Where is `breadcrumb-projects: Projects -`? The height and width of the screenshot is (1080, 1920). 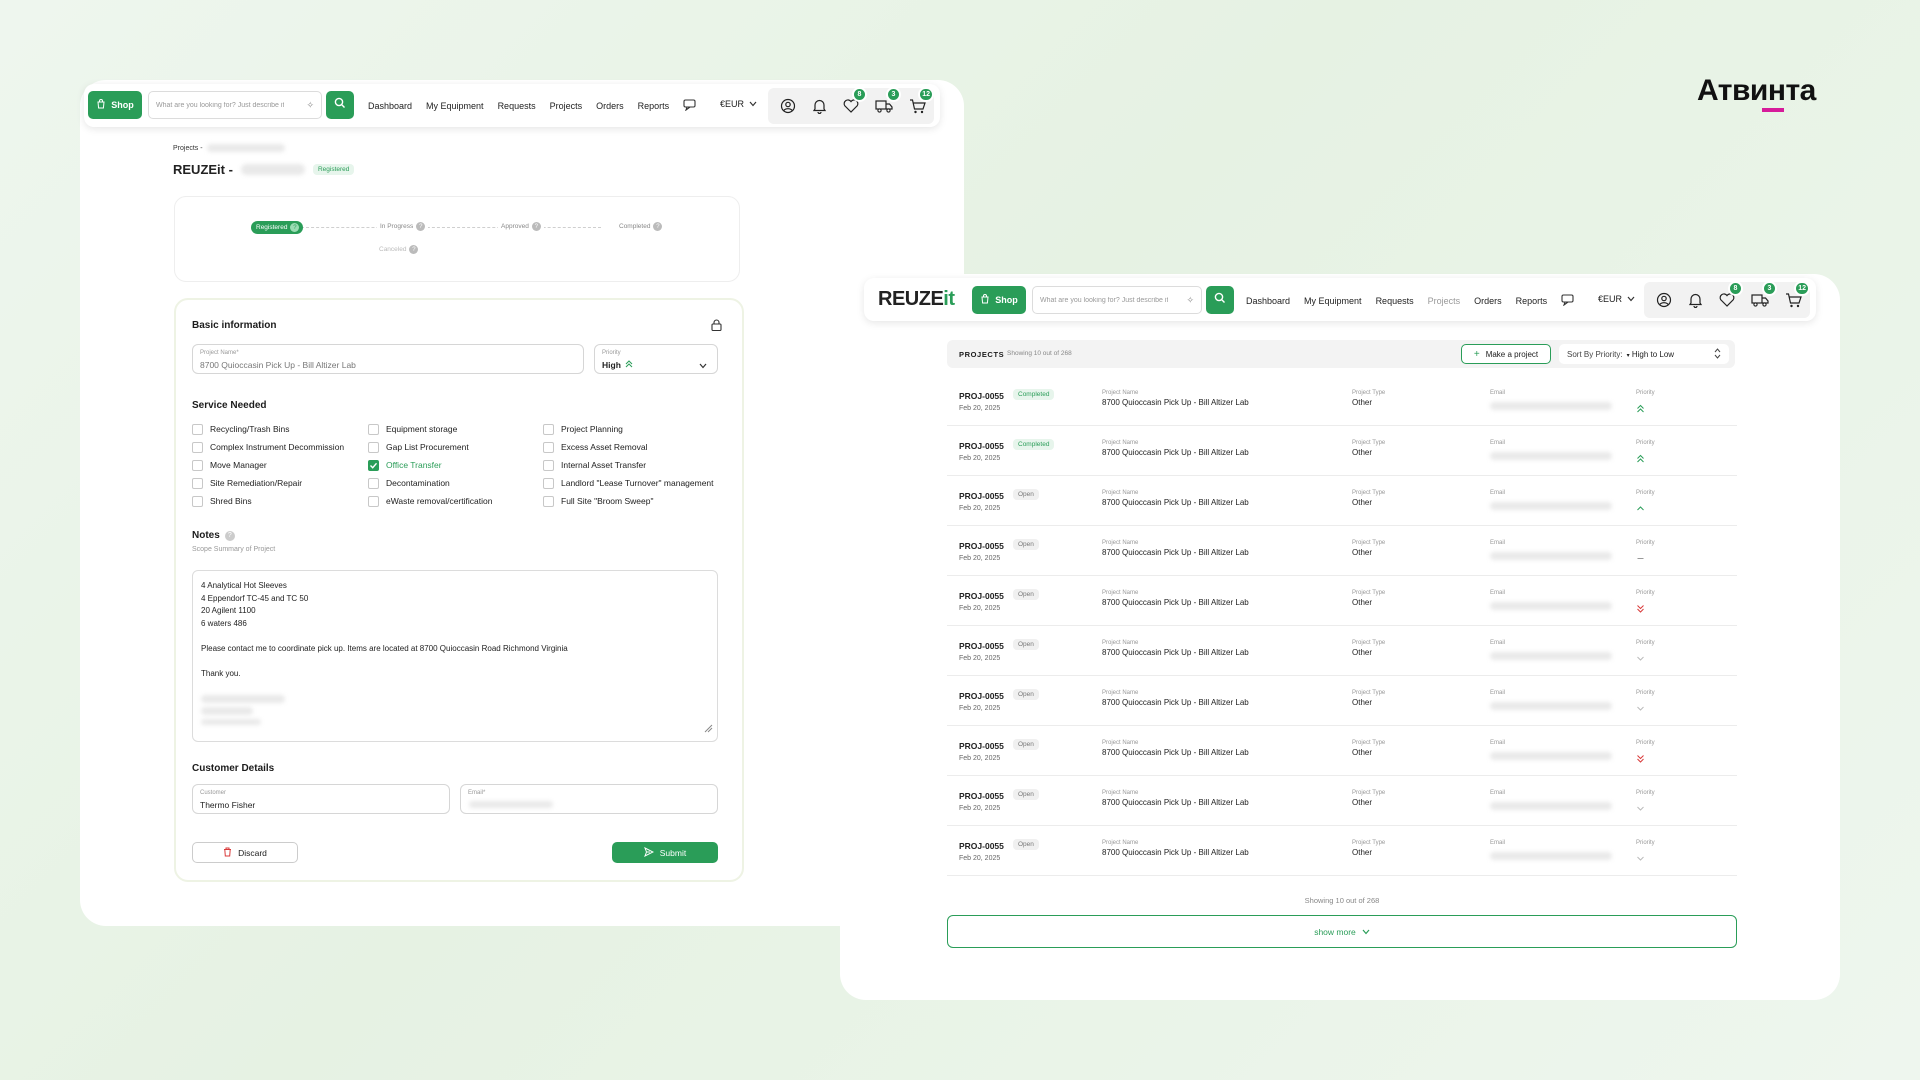 breadcrumb-projects: Projects - is located at coordinates (188, 148).